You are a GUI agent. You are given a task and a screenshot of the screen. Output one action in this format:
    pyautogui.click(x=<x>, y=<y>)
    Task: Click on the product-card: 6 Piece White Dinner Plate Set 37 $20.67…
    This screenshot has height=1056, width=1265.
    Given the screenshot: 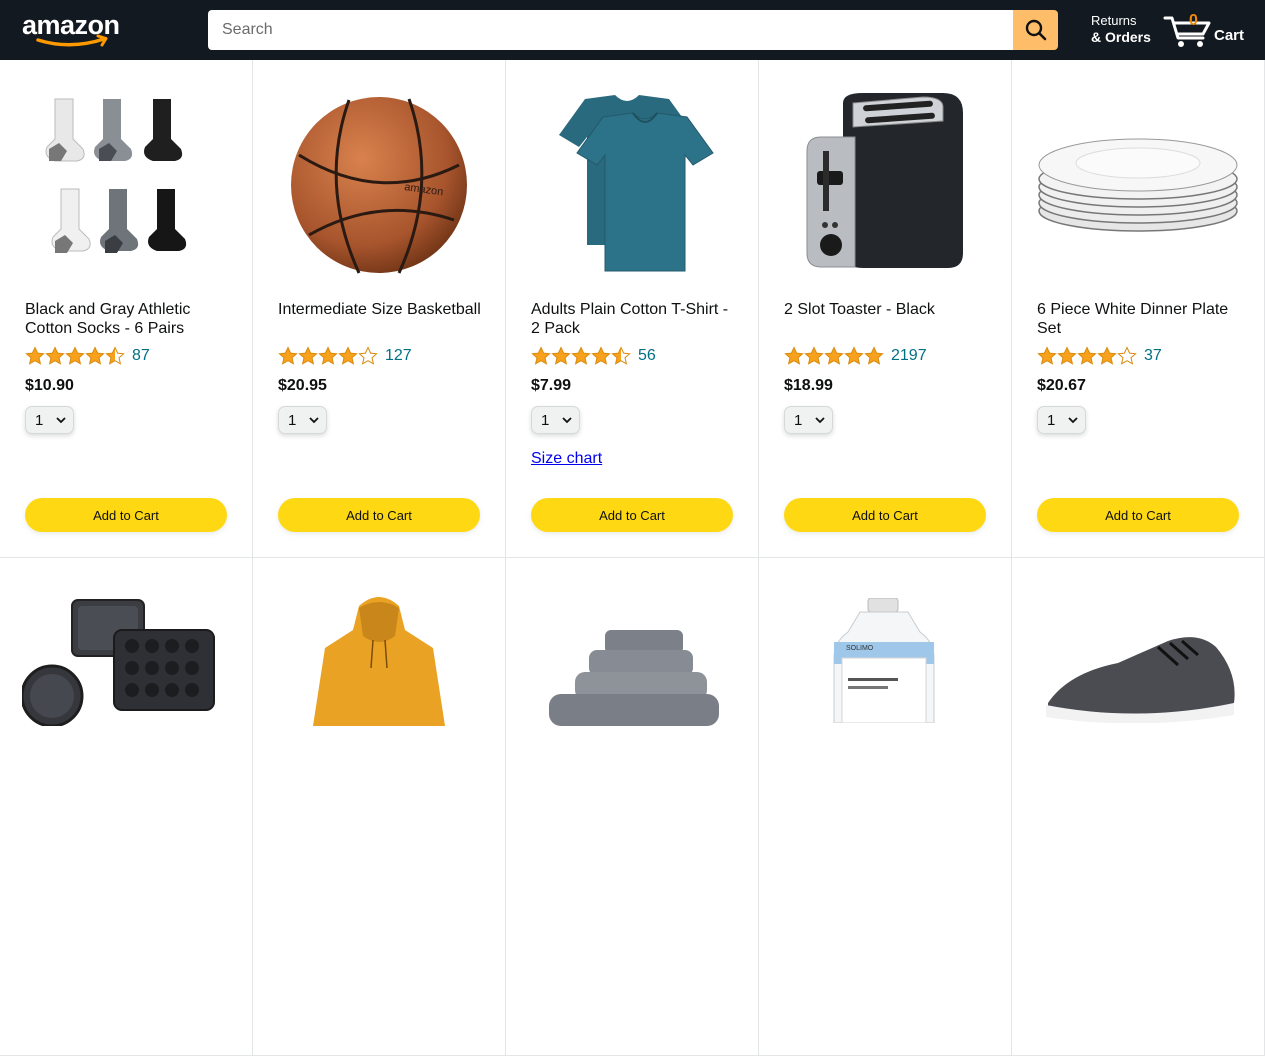 What is the action you would take?
    pyautogui.click(x=1138, y=309)
    